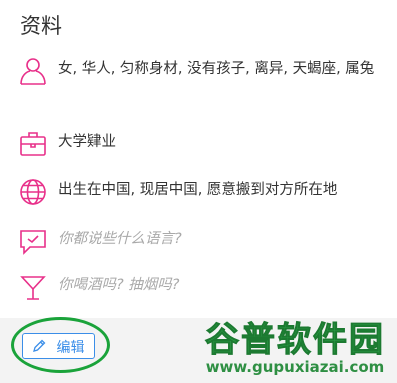 This screenshot has width=397, height=383. What do you see at coordinates (33, 71) in the screenshot?
I see `person-icon` at bounding box center [33, 71].